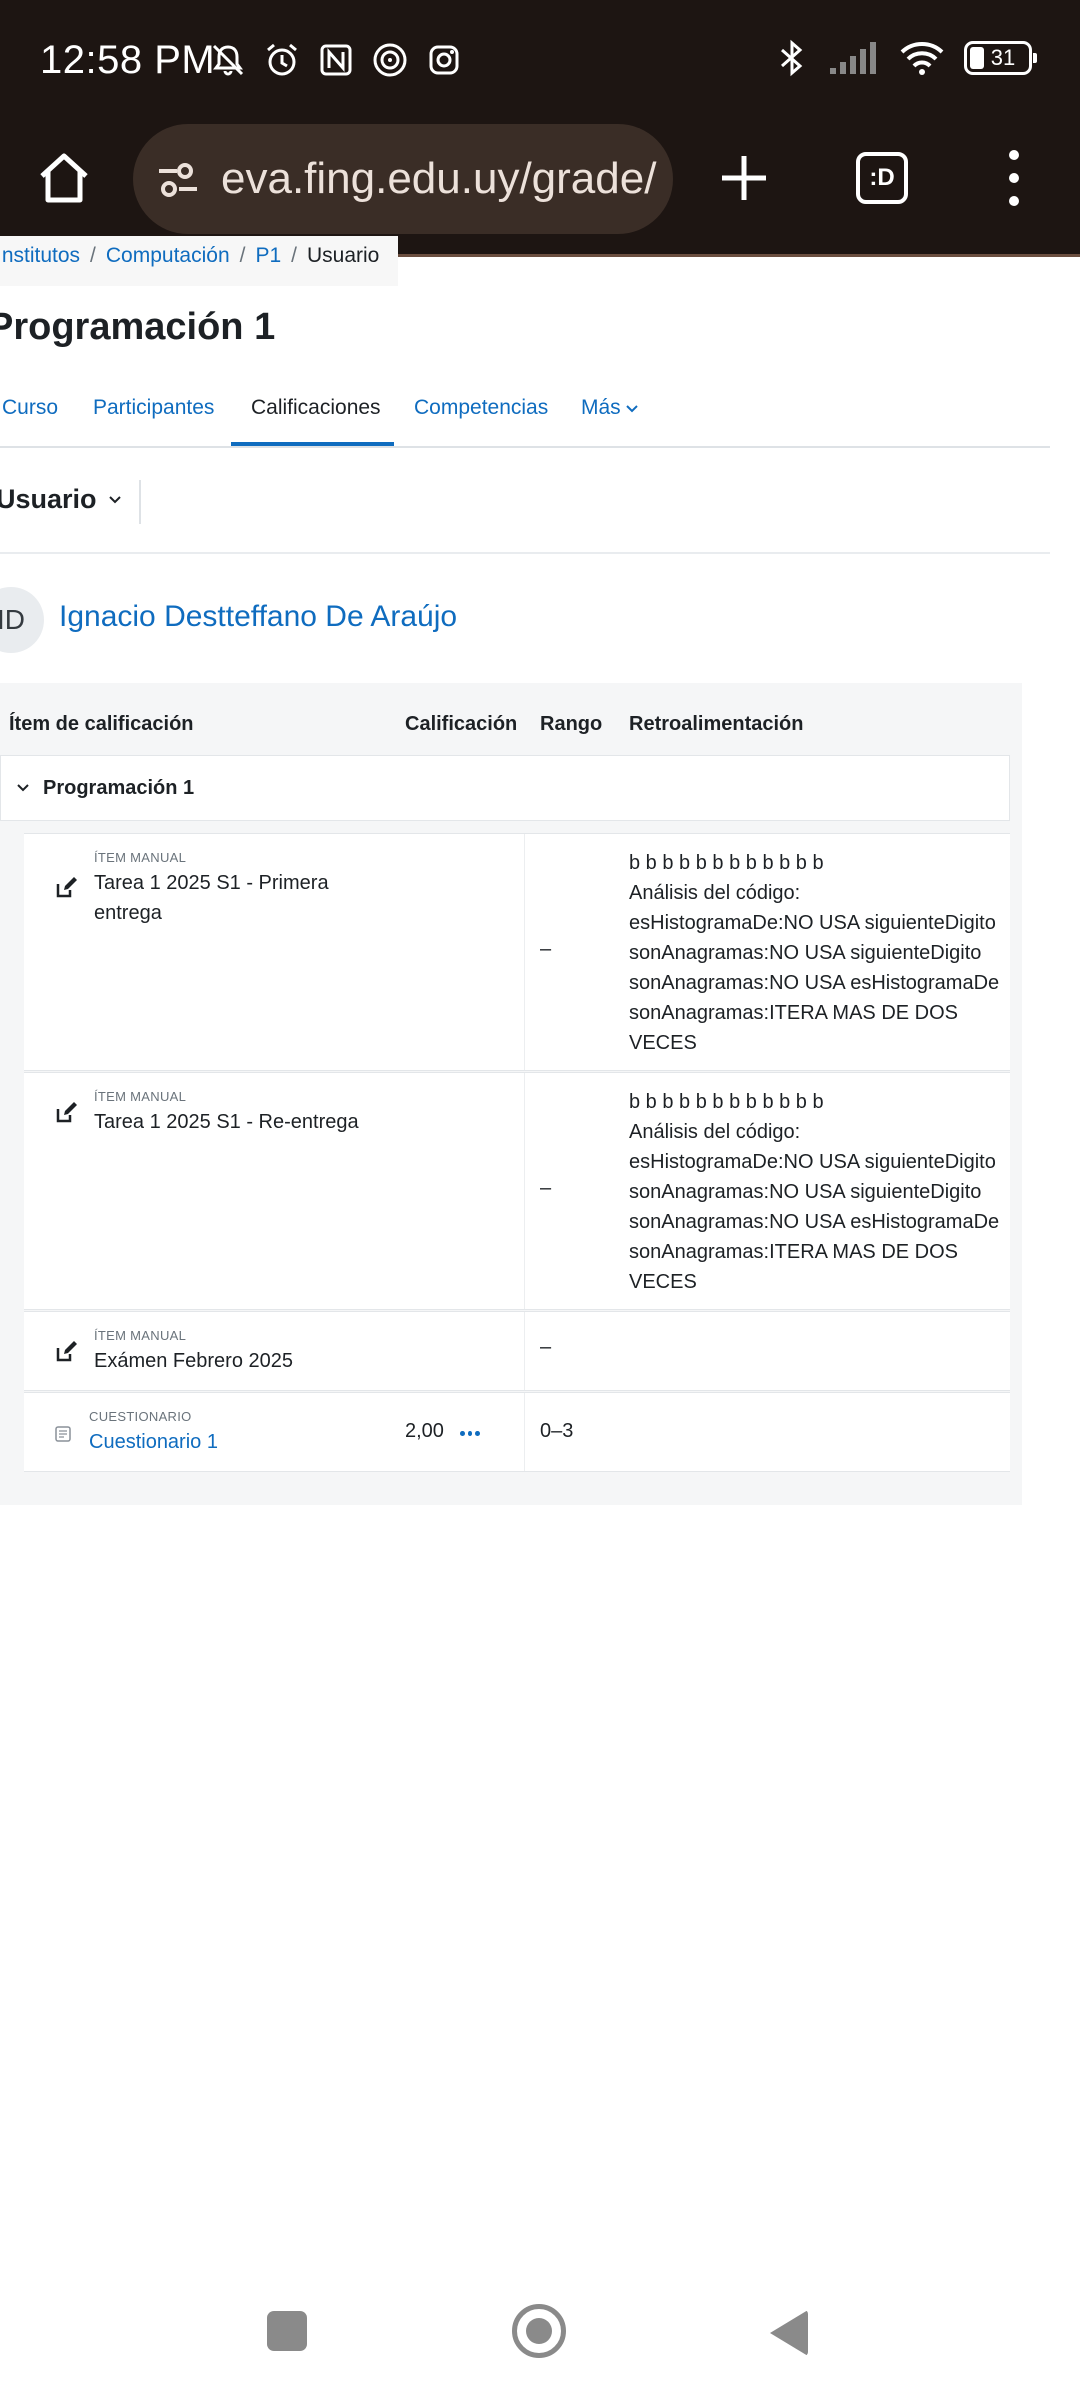 This screenshot has height=2400, width=1080. I want to click on muted-bell-icon, so click(228, 60).